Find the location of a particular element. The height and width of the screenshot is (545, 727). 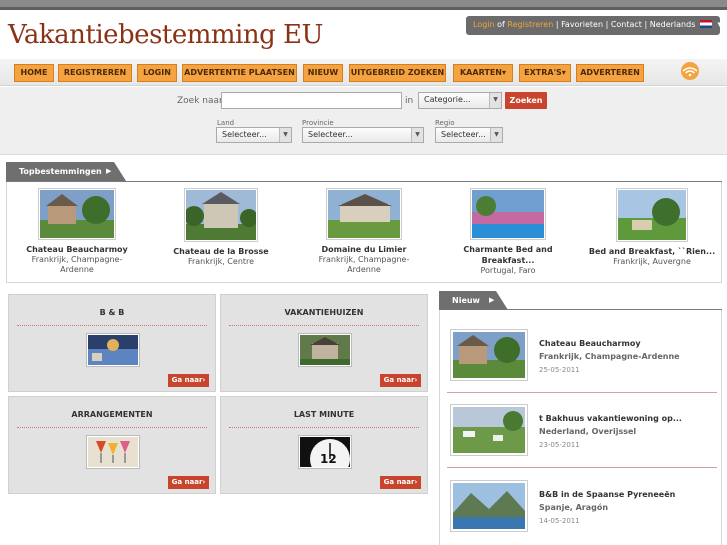

category-title: VAKANTIEHUIZEN is located at coordinates (324, 312).